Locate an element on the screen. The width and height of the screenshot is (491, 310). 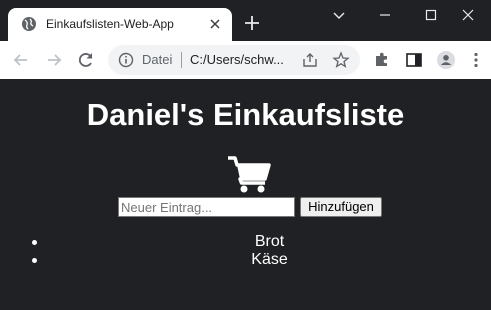
list-item: Brot is located at coordinates (245, 242).